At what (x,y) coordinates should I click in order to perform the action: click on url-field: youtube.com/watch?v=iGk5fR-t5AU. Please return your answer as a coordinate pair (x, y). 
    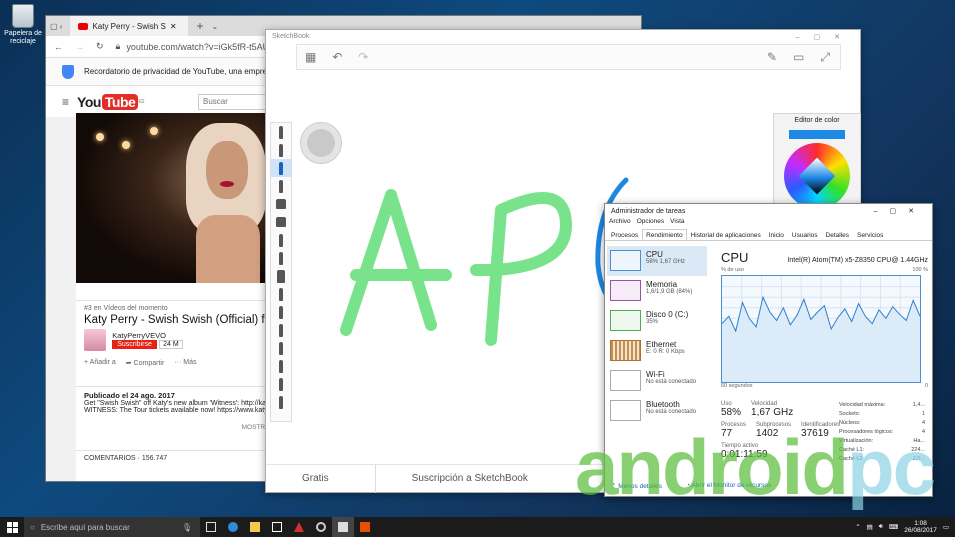
    Looking at the image, I should click on (197, 47).